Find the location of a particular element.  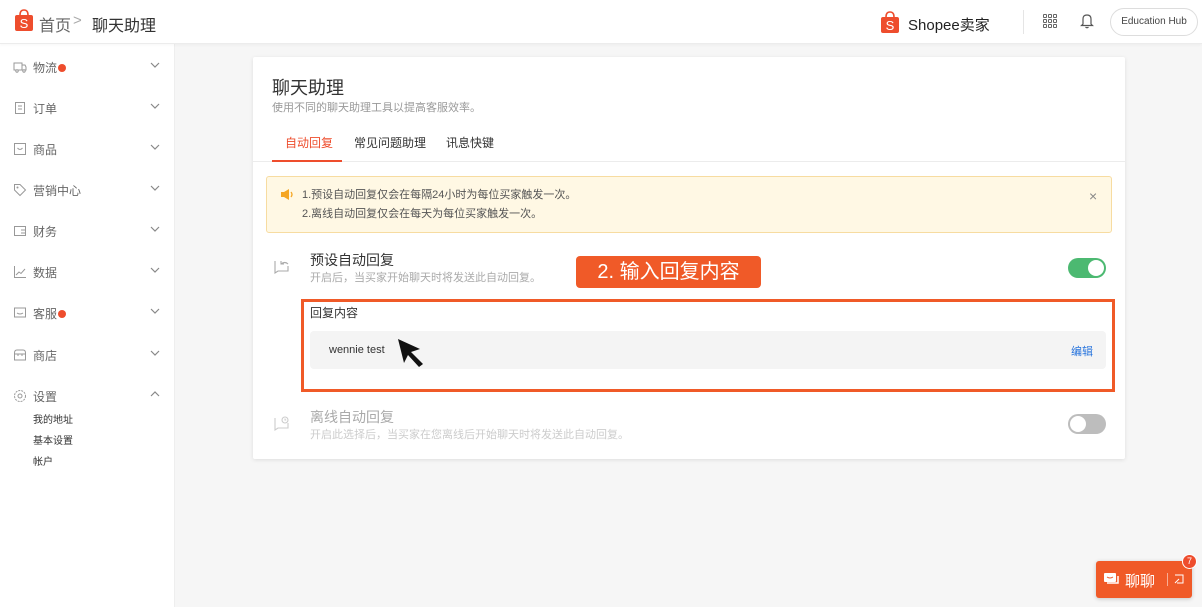

default-reply-description: 开启后，当买家开始聊天时将发送此自动回复。 is located at coordinates (425, 278).